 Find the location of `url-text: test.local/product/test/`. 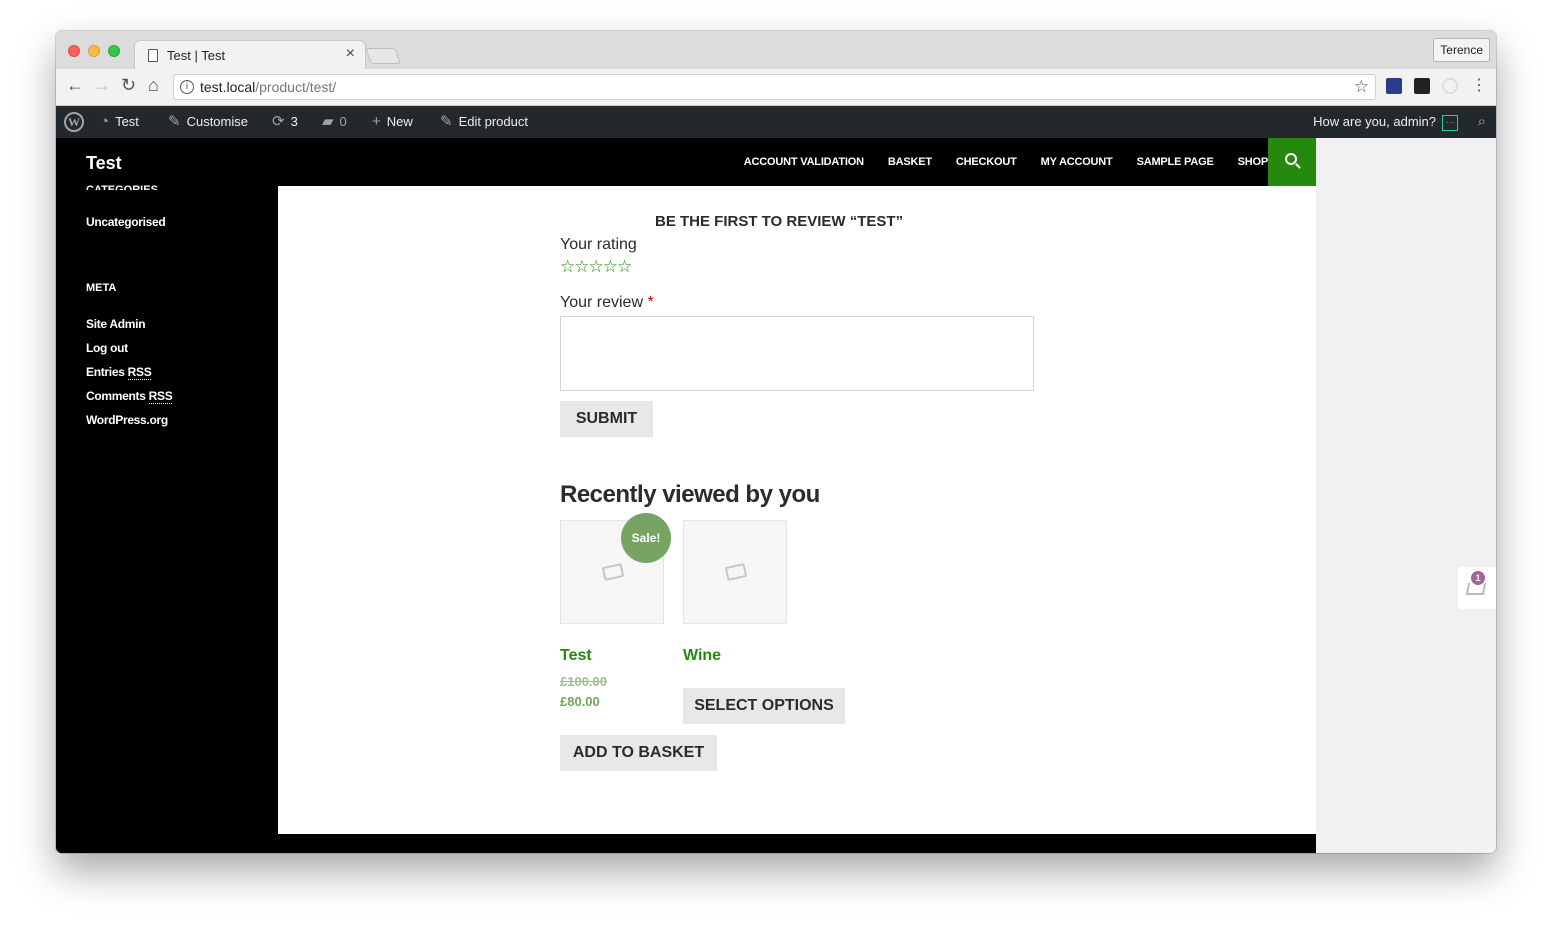

url-text: test.local/product/test/ is located at coordinates (268, 87).